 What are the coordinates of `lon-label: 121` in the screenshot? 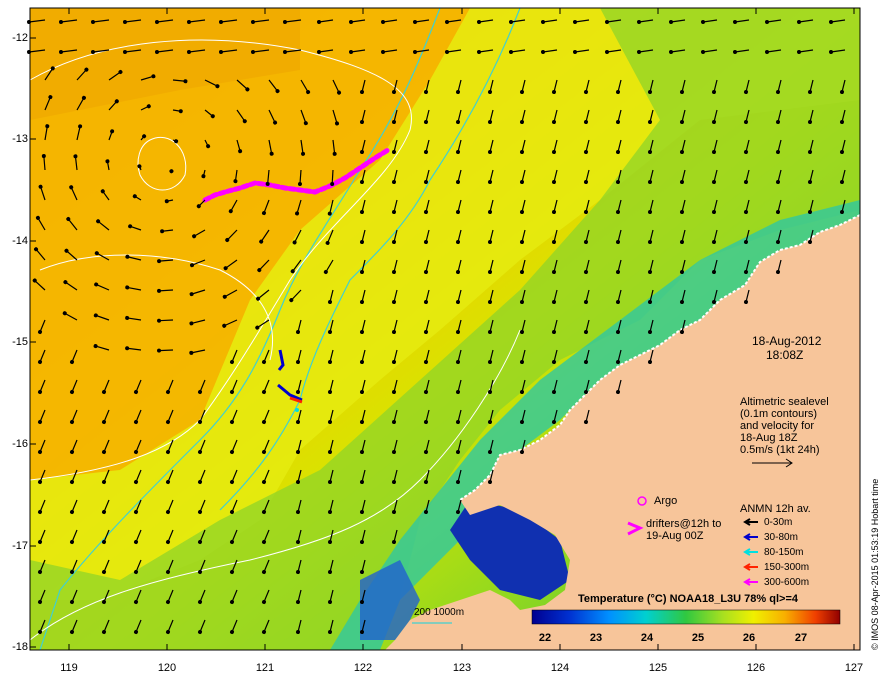 It's located at (265, 668).